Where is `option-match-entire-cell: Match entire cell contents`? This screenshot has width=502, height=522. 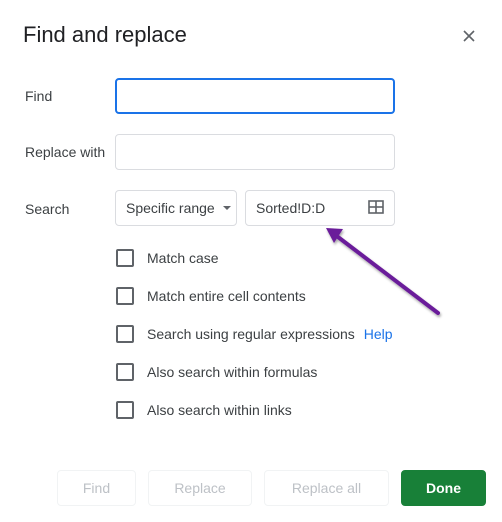
option-match-entire-cell: Match entire cell contents is located at coordinates (211, 296).